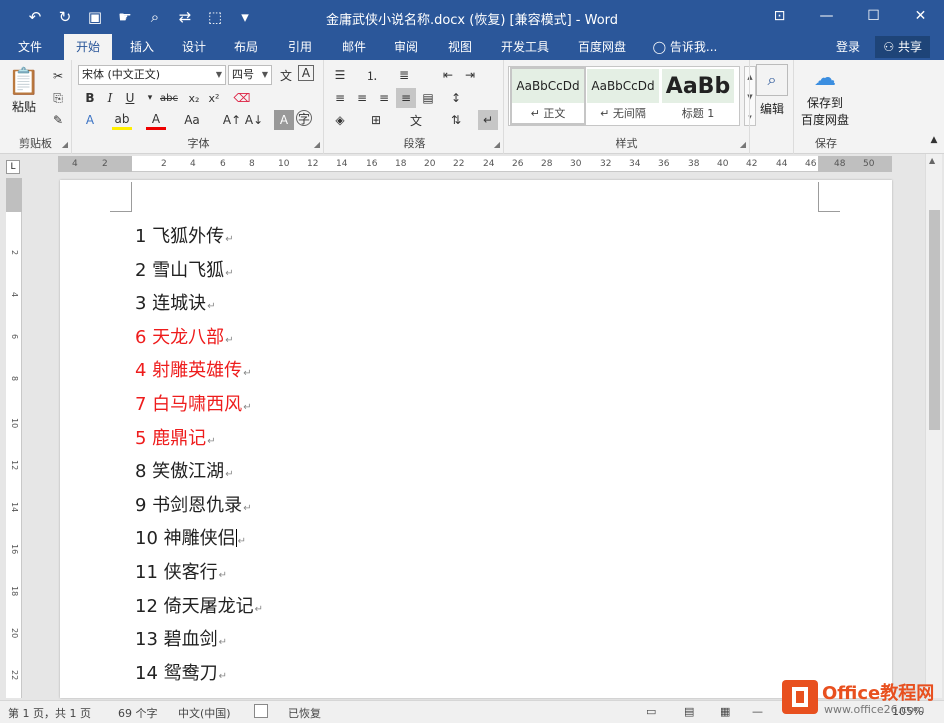 The height and width of the screenshot is (723, 944). Describe the element at coordinates (362, 98) in the screenshot. I see `align-center-icon: ≡` at that location.